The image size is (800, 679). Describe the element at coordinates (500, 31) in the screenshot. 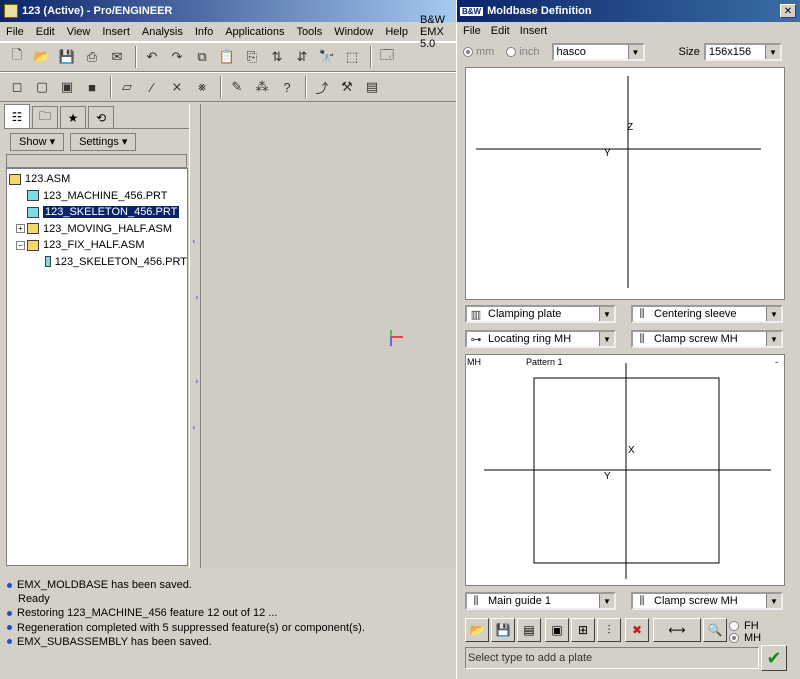

I see `dialog-menu-edit: Edit` at that location.